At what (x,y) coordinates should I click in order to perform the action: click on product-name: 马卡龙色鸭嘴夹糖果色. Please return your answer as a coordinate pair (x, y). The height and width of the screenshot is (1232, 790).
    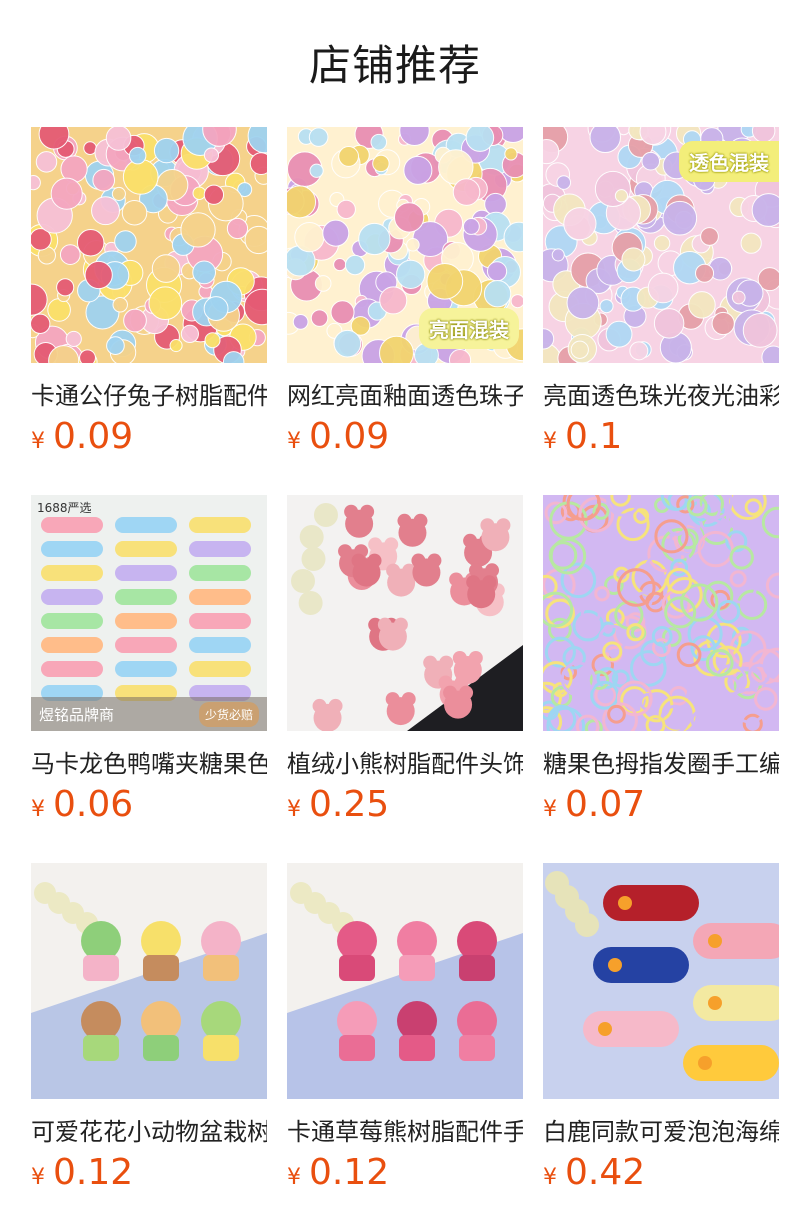
    Looking at the image, I should click on (149, 764).